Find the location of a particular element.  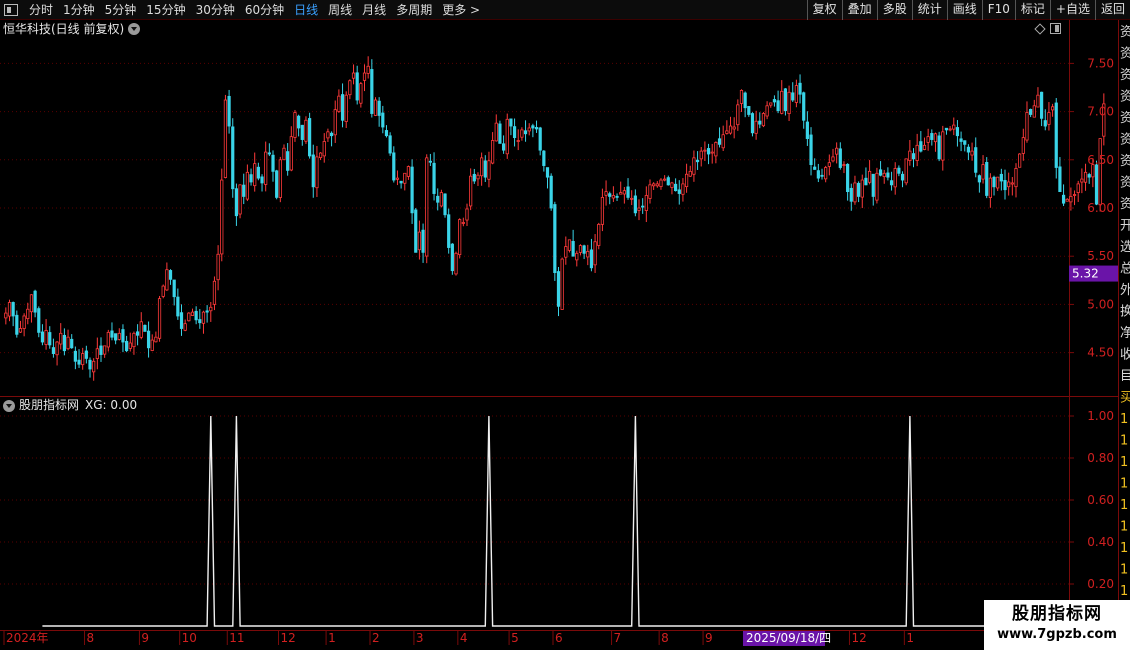

date-label: 1 is located at coordinates (332, 638).